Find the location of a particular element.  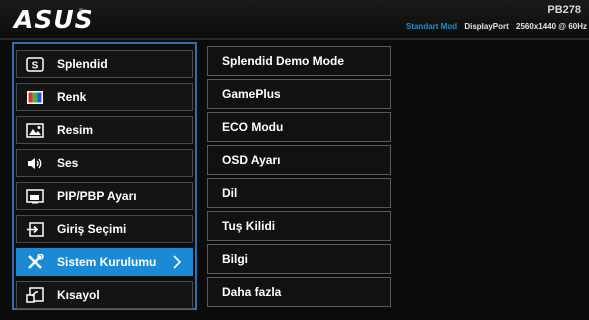

menu-item-system-setup: Sistem Kurulumu is located at coordinates (104, 262).